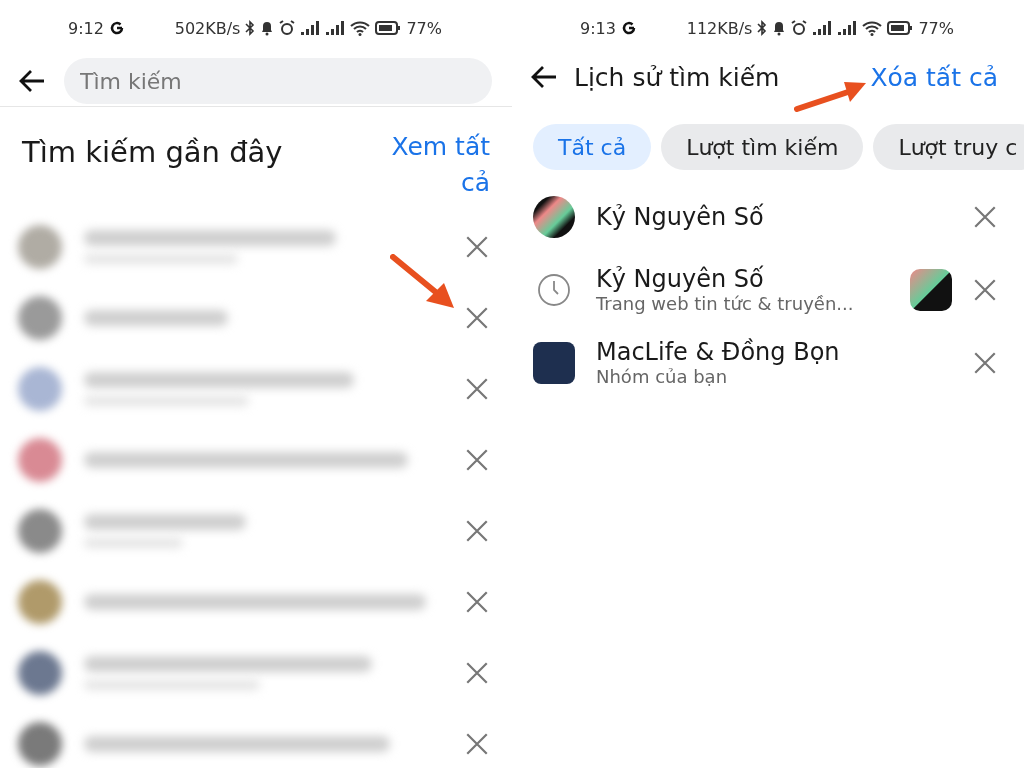  What do you see at coordinates (423, 282) in the screenshot?
I see `annotation-arrow` at bounding box center [423, 282].